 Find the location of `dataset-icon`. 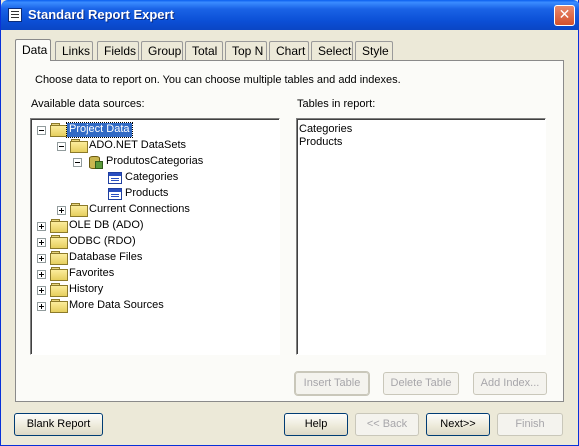

dataset-icon is located at coordinates (95, 162).